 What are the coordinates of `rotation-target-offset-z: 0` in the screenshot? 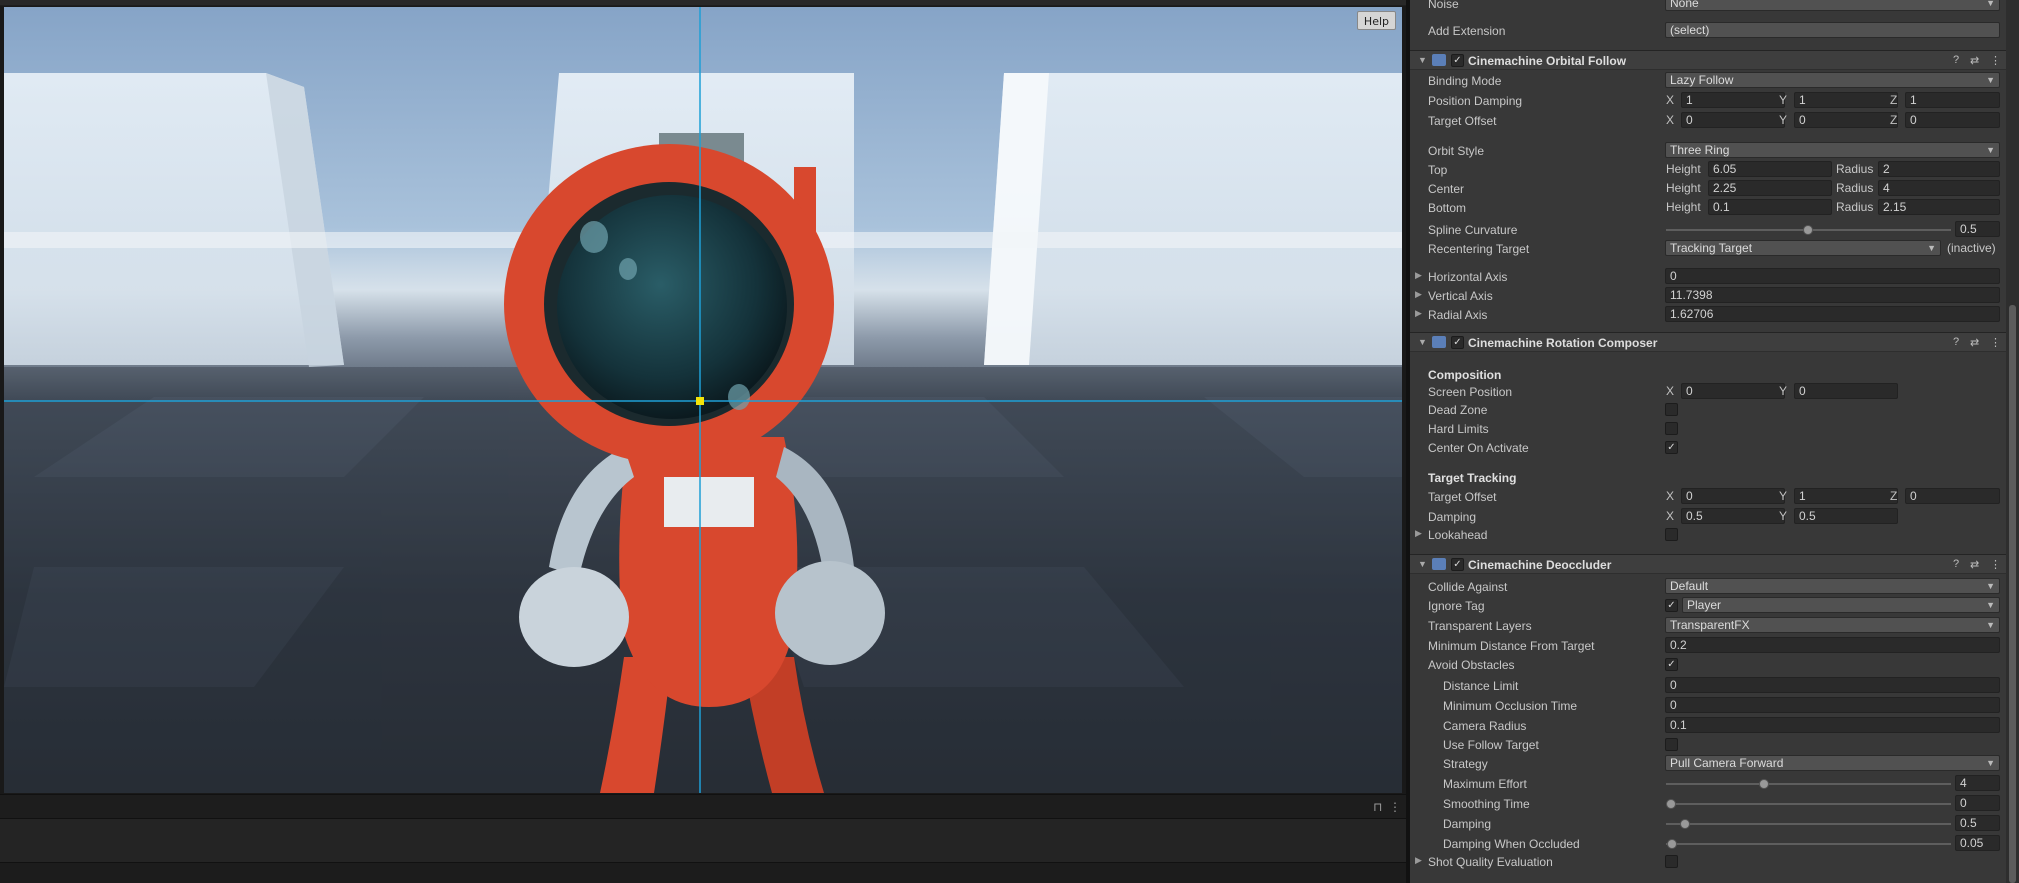 It's located at (1952, 496).